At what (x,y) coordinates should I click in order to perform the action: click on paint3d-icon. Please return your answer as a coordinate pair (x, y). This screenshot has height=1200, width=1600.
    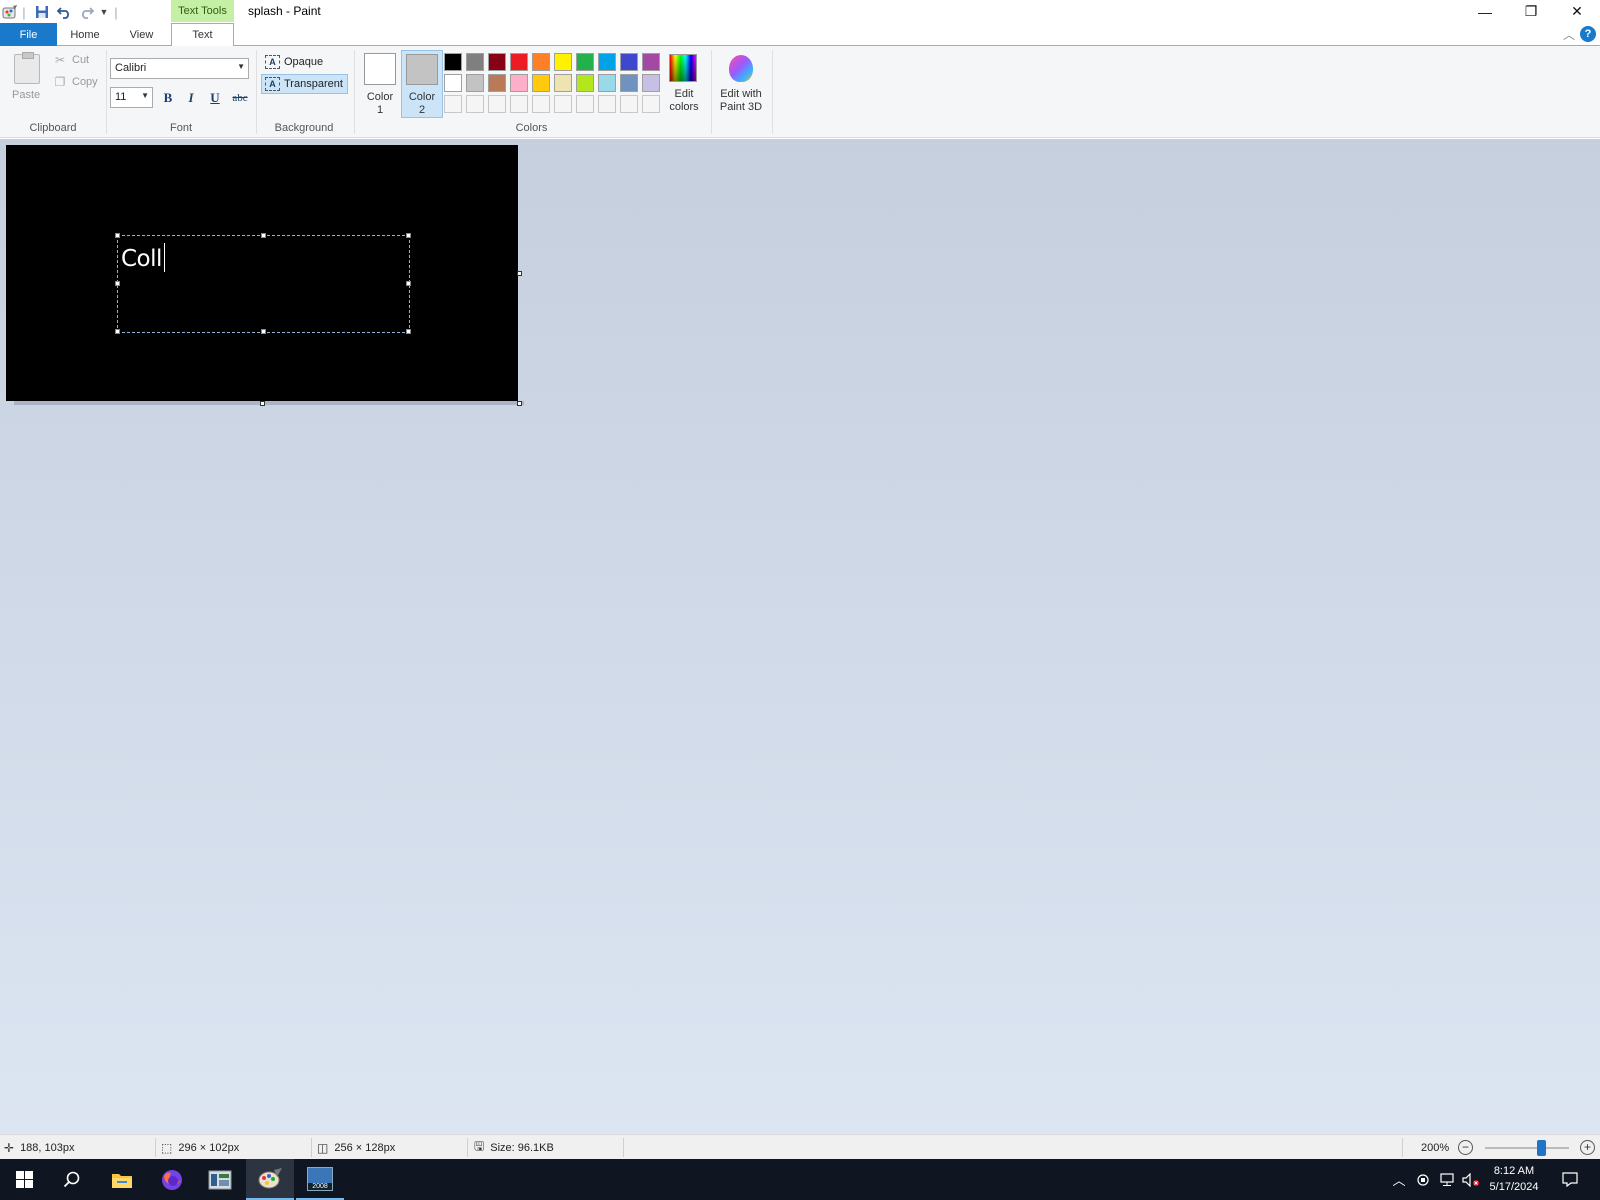
    Looking at the image, I should click on (741, 68).